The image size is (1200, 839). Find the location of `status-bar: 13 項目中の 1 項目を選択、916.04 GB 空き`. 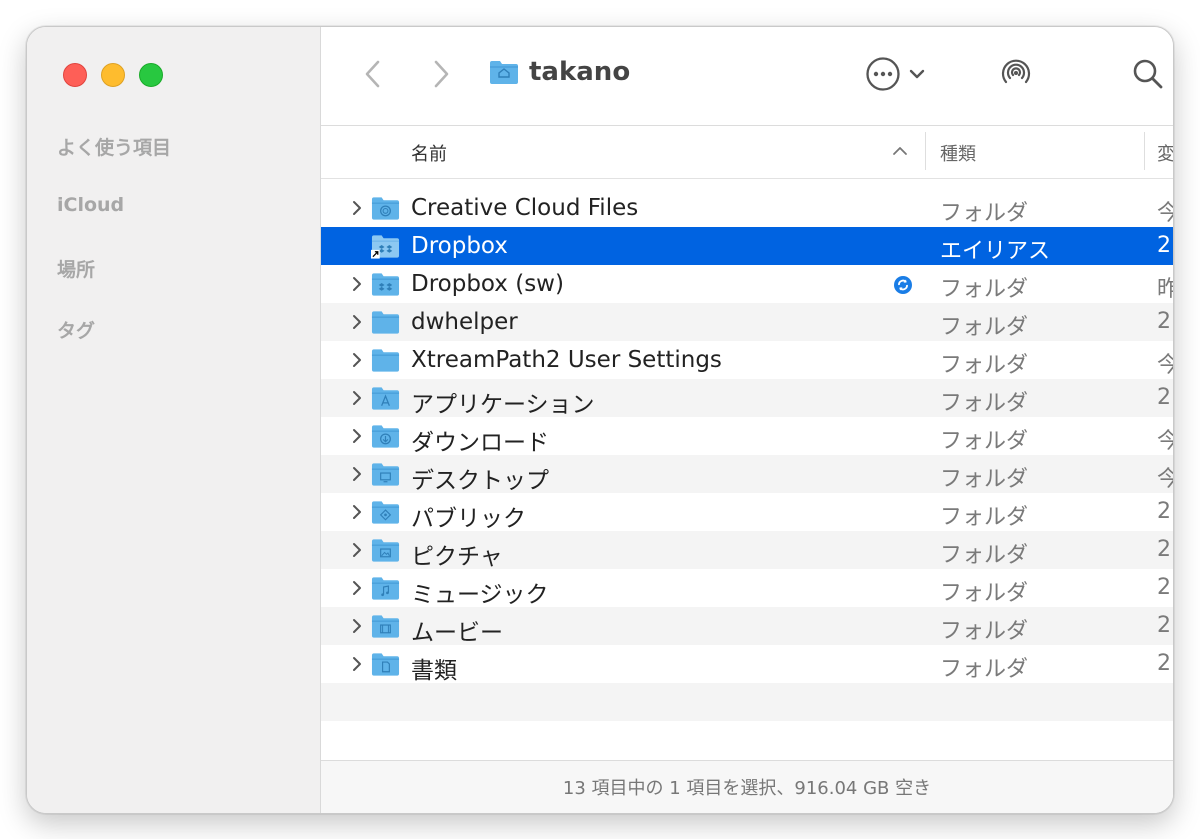

status-bar: 13 項目中の 1 項目を選択、916.04 GB 空き is located at coordinates (747, 786).